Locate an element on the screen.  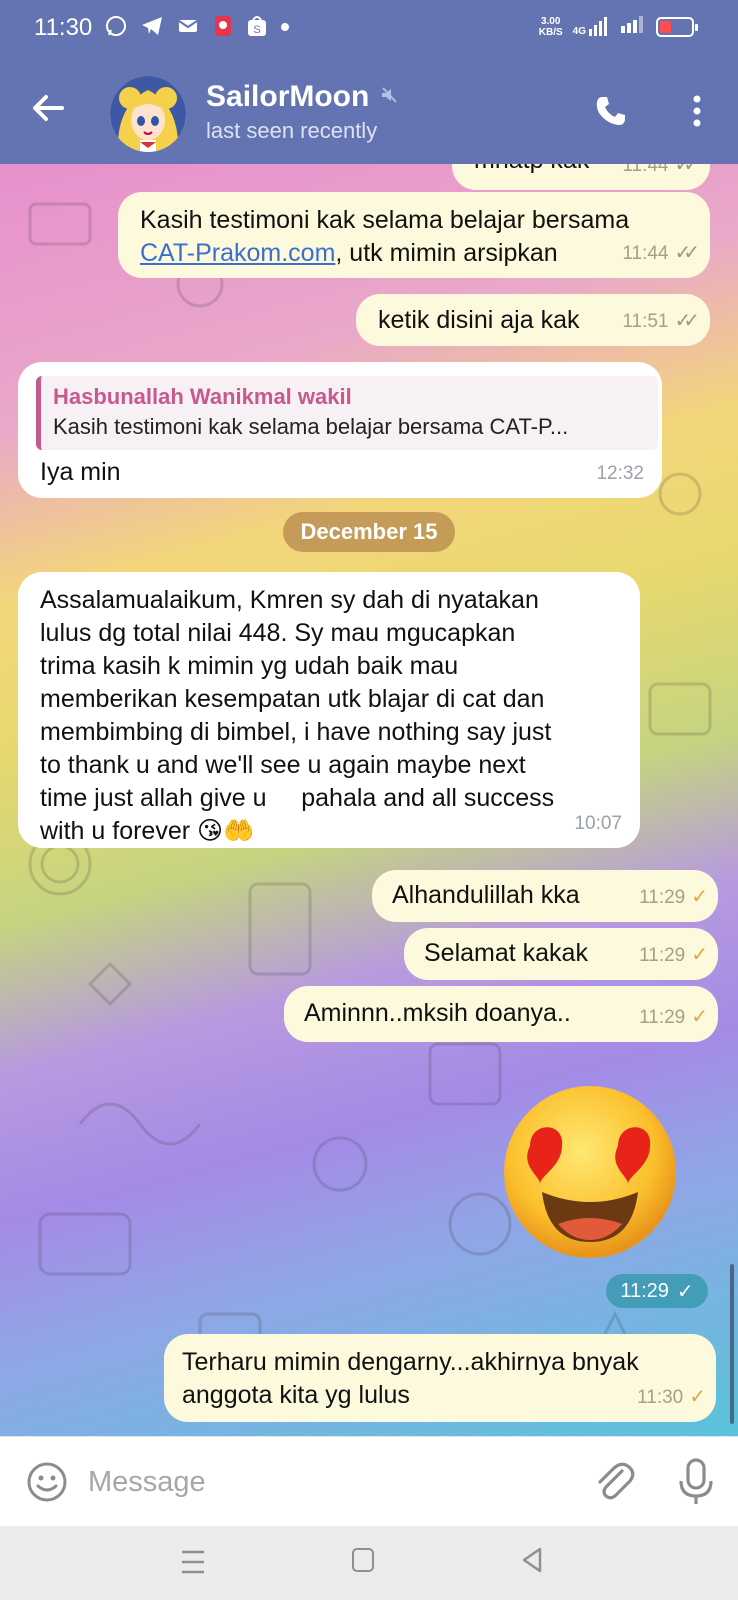
whatsapp-icon is located at coordinates (116, 30).